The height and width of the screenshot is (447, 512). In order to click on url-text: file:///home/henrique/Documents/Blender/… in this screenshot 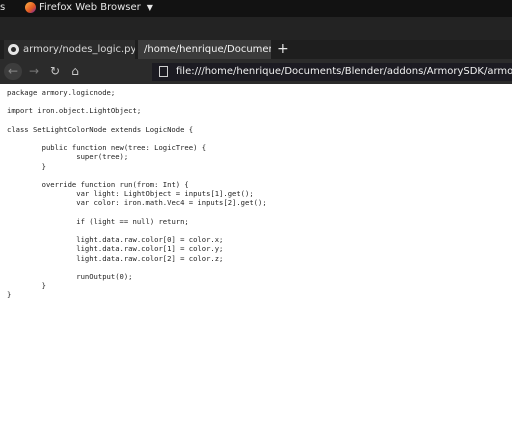, I will do `click(344, 71)`.